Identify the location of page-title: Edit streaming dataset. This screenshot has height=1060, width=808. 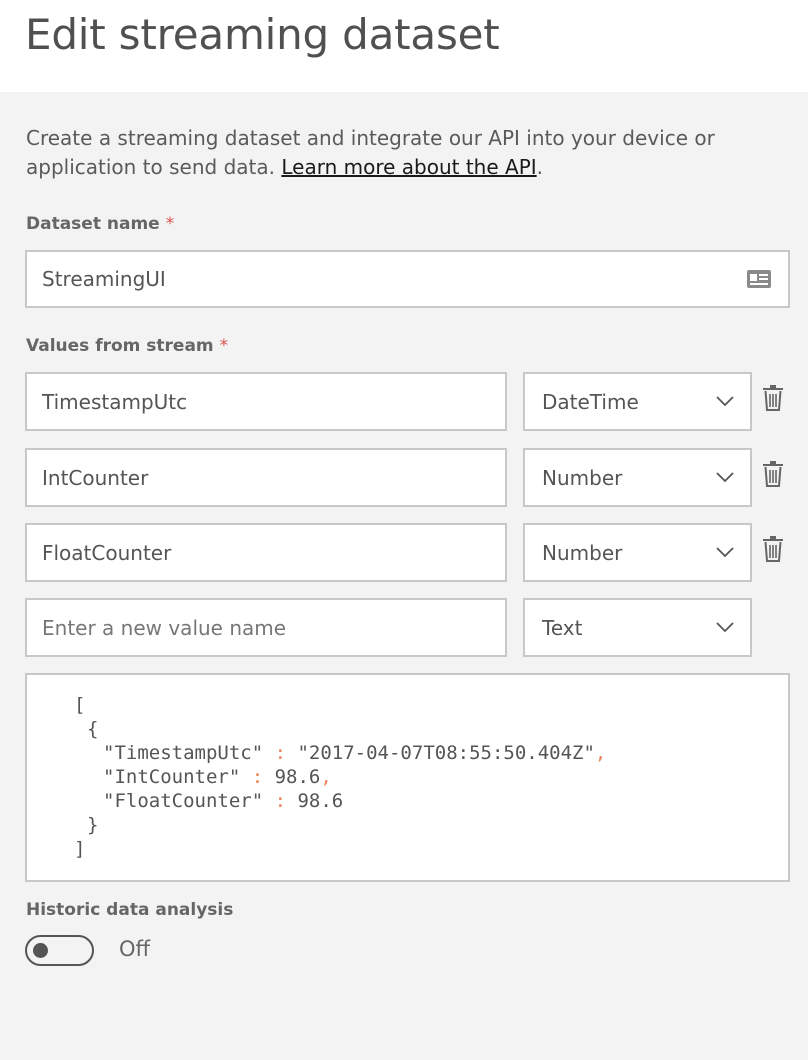
(262, 34).